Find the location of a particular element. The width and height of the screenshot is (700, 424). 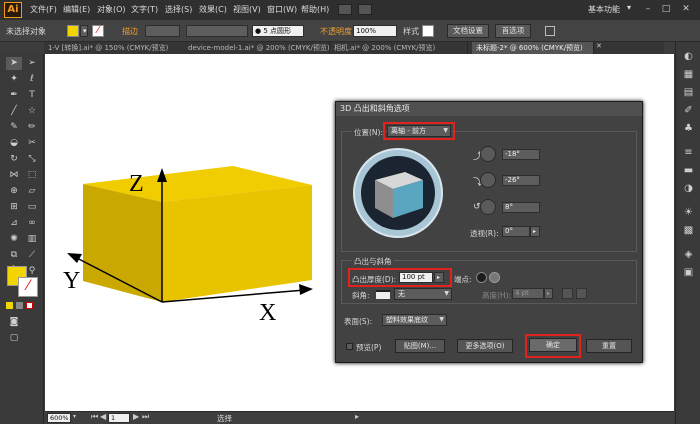

menu-select: 选择(S) is located at coordinates (178, 9).